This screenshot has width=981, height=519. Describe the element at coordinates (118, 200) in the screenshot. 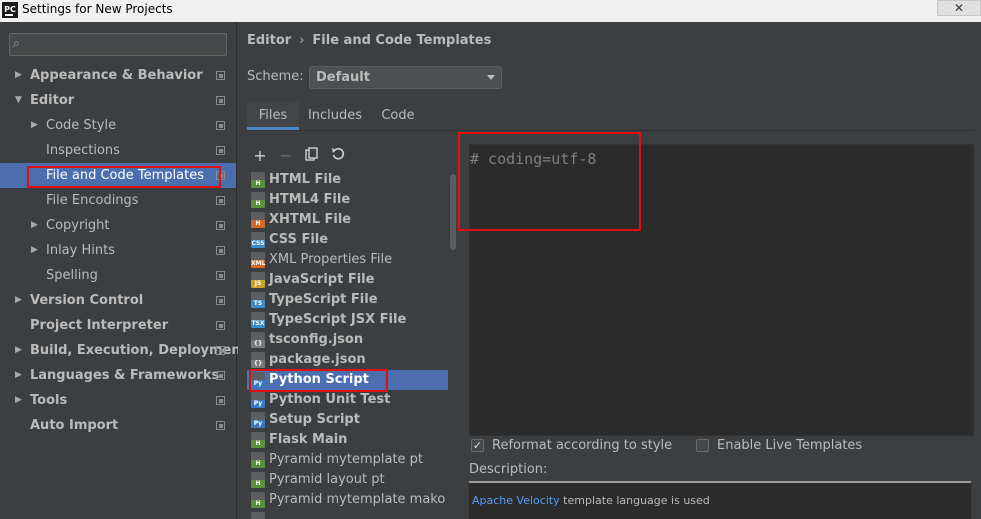

I see `sidebar-item: File Encodings` at that location.